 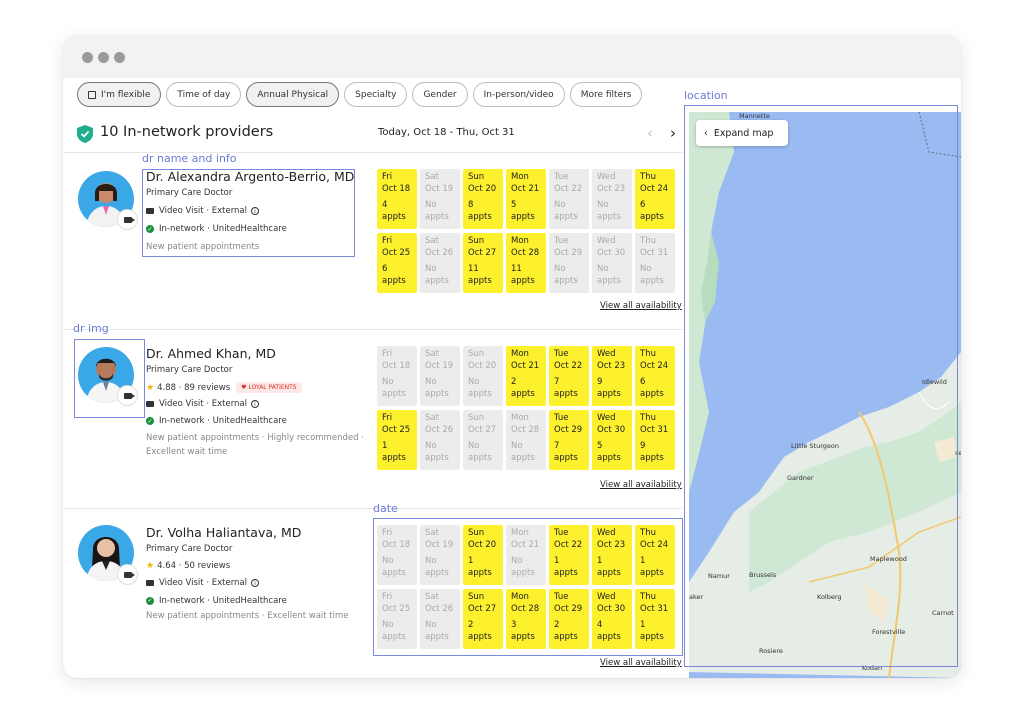 I want to click on availability-cell: Fri Oct 18 4 appts, so click(x=397, y=199).